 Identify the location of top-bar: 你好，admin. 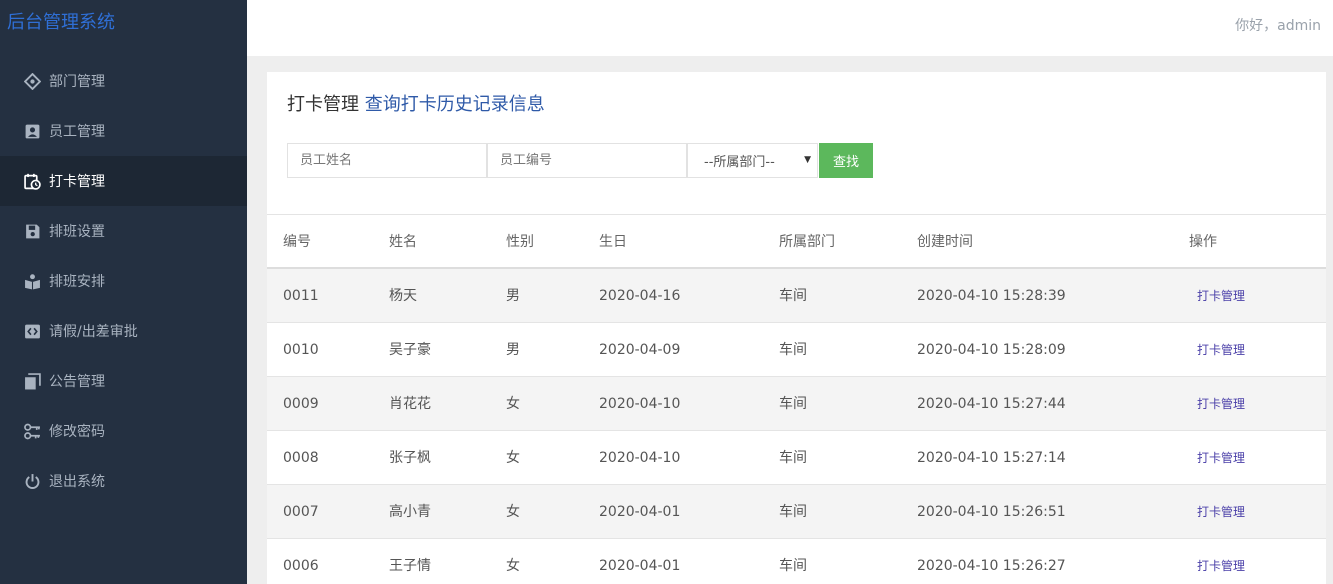
(790, 28).